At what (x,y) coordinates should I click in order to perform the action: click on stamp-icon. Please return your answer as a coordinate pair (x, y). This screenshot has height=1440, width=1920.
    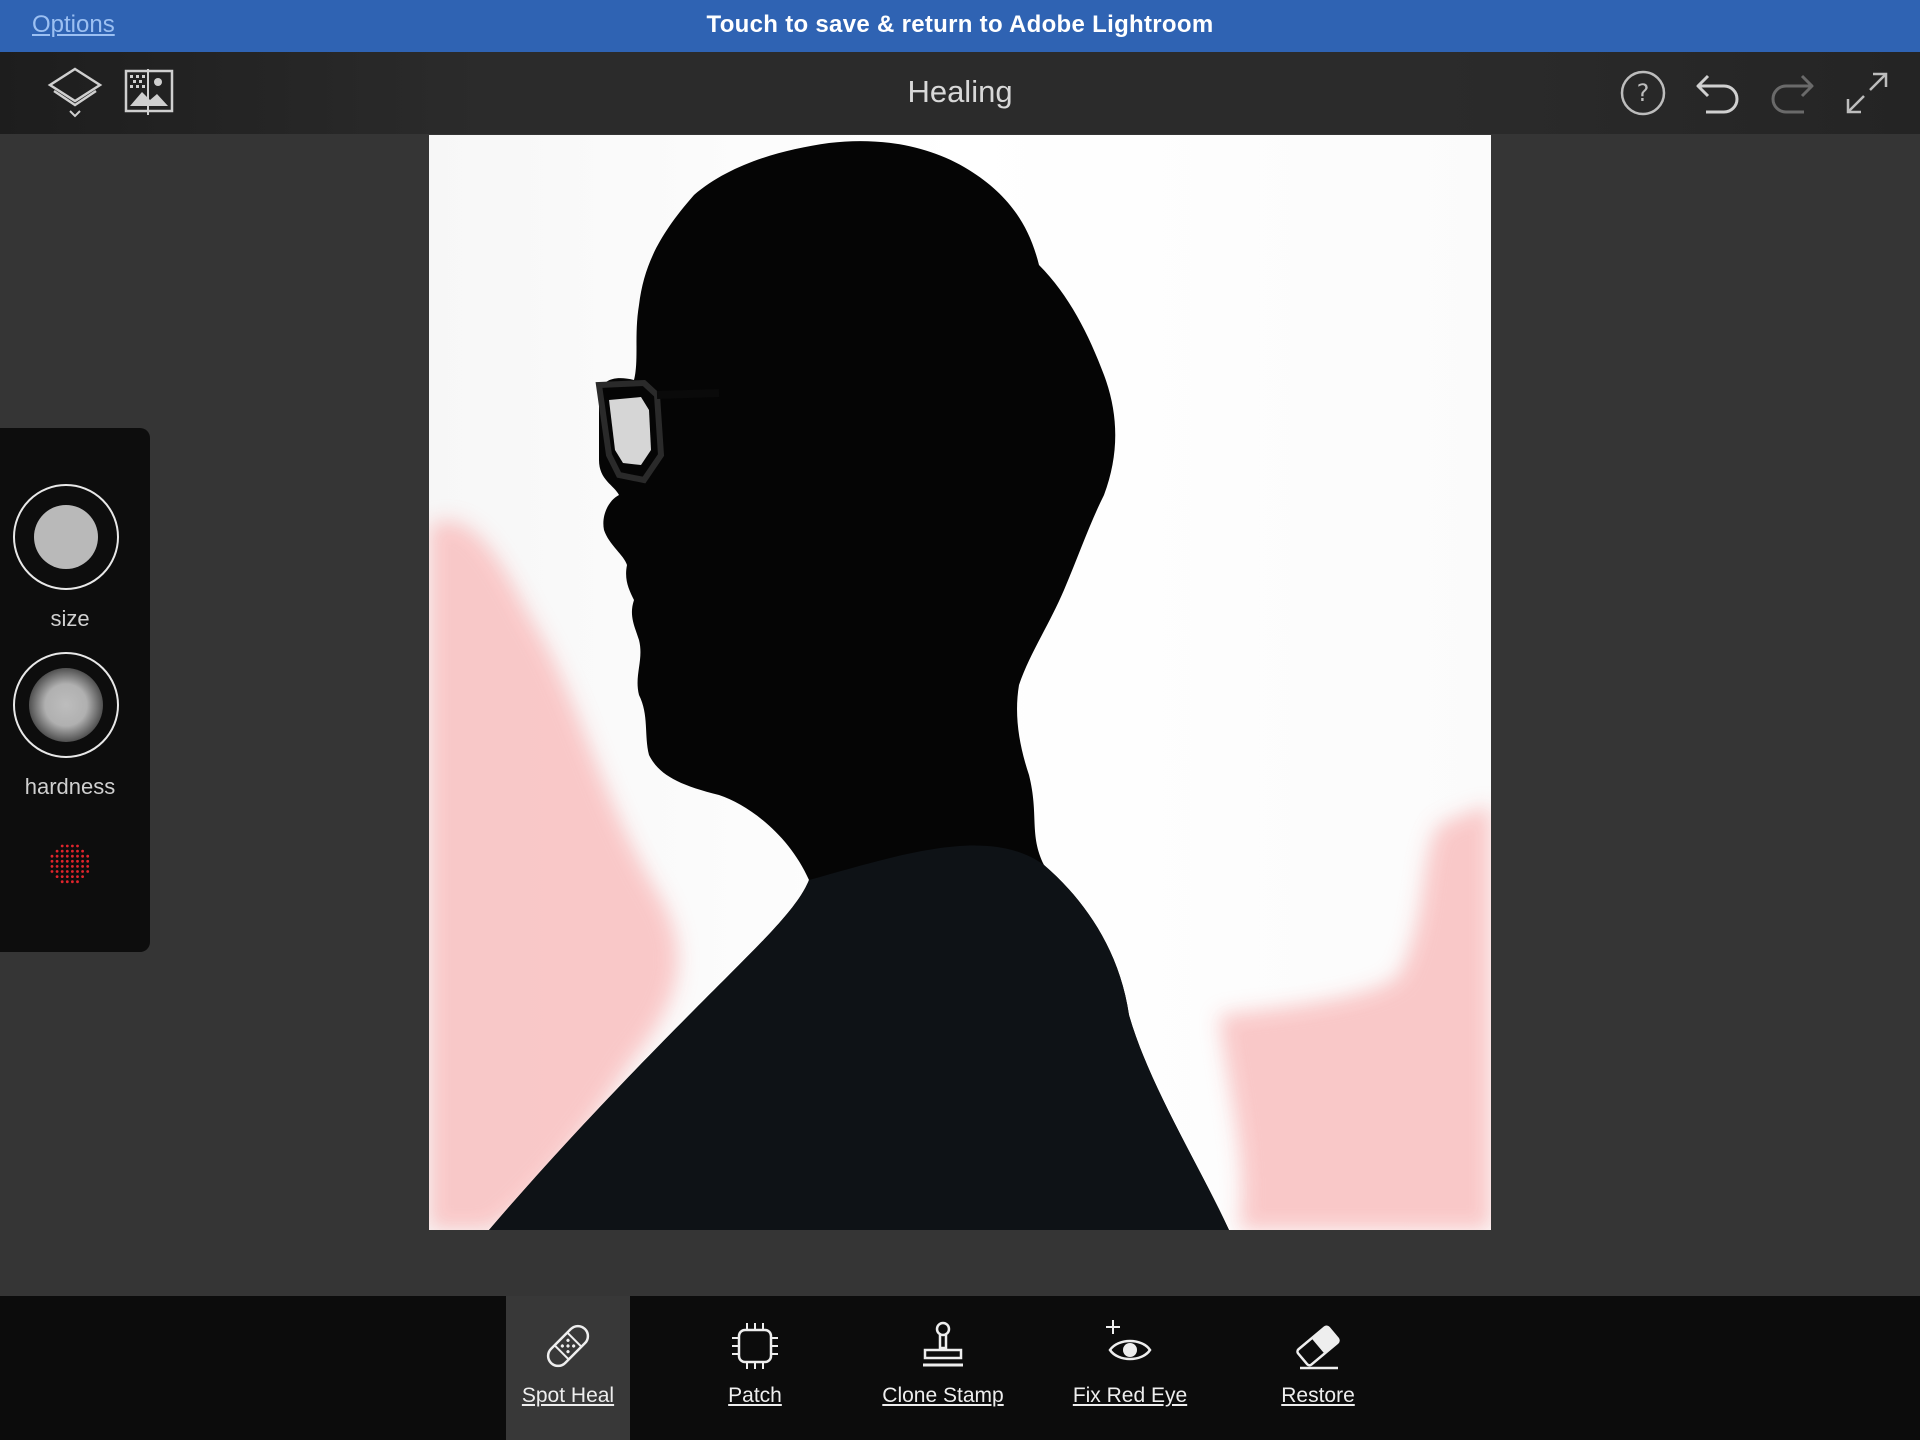
    Looking at the image, I should click on (943, 1346).